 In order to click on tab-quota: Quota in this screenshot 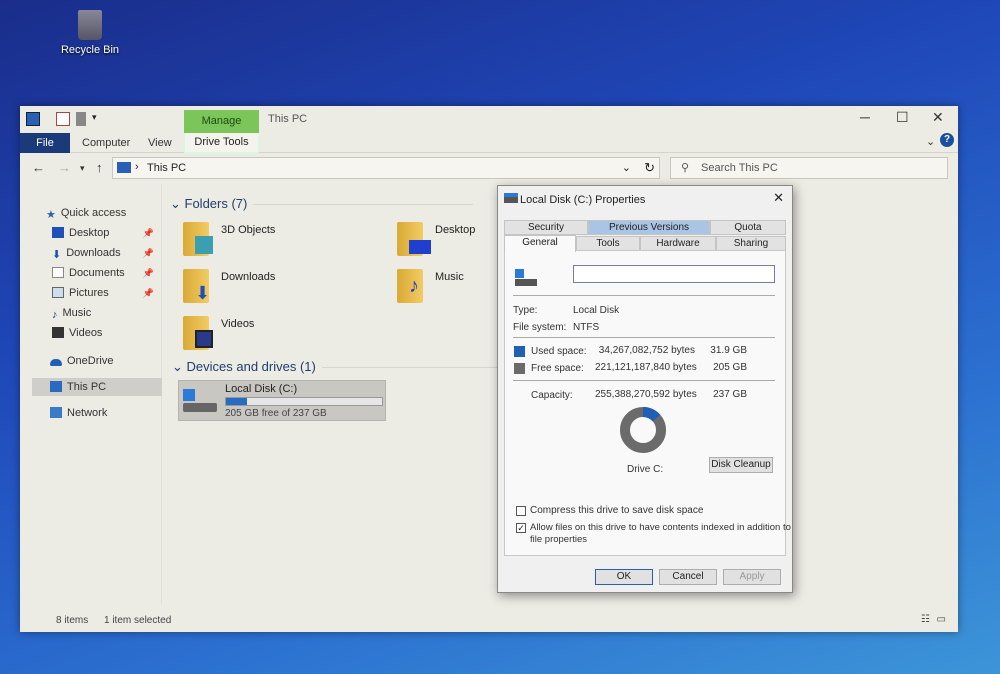, I will do `click(748, 227)`.